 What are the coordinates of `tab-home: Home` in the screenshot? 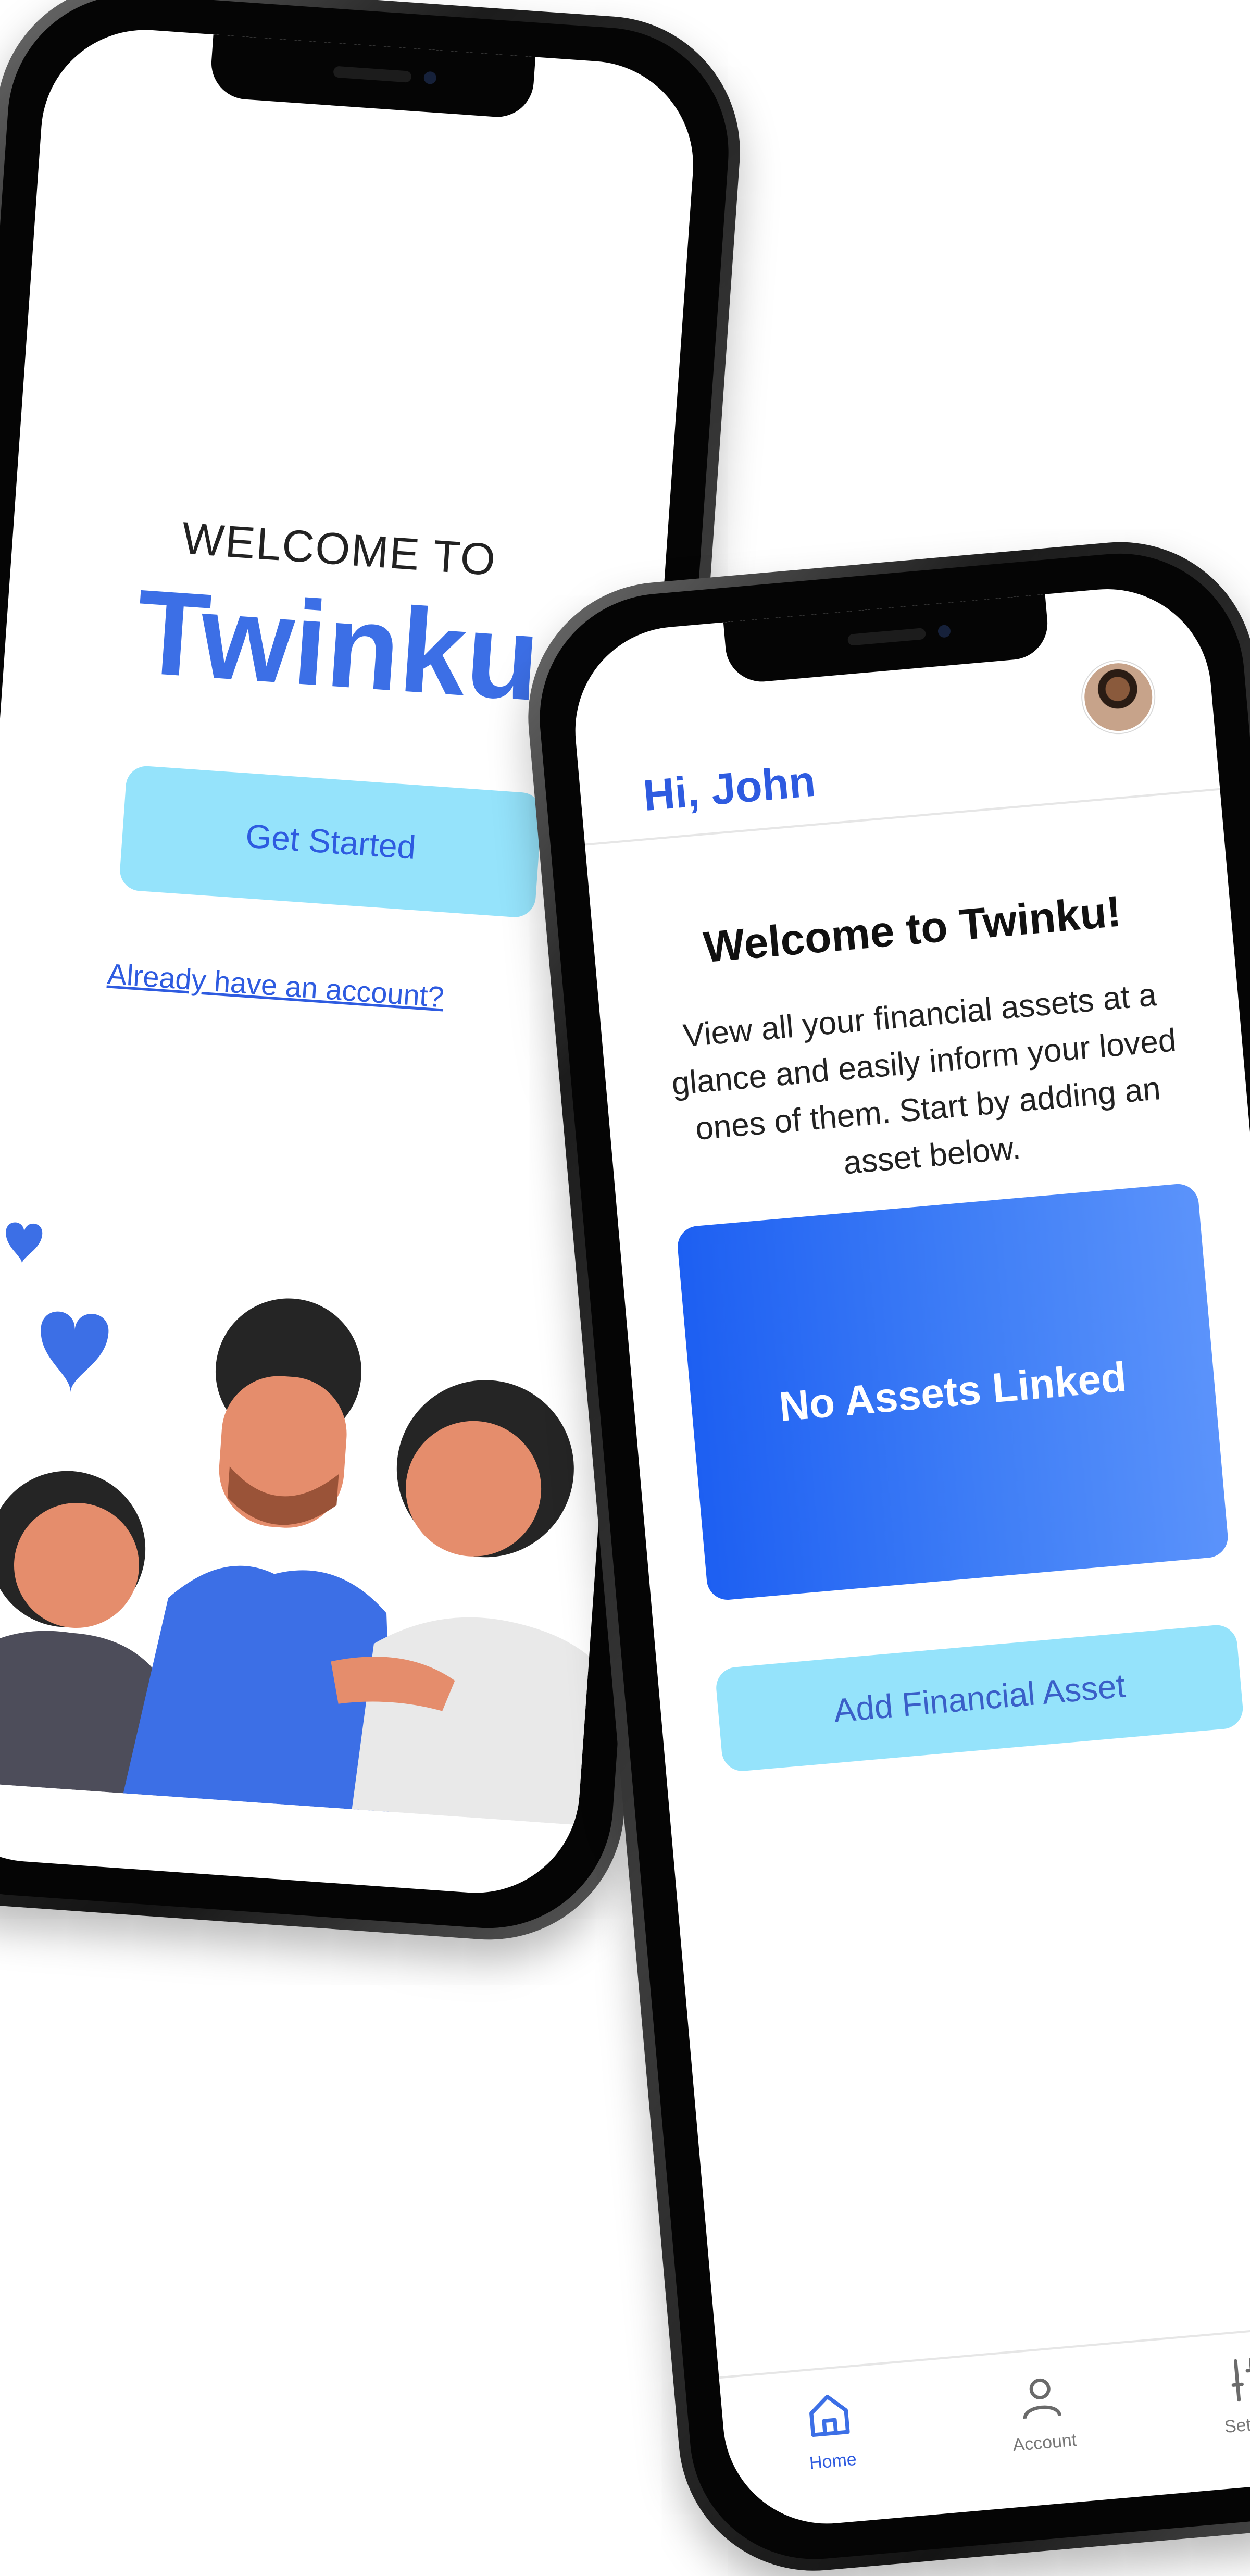 It's located at (830, 2431).